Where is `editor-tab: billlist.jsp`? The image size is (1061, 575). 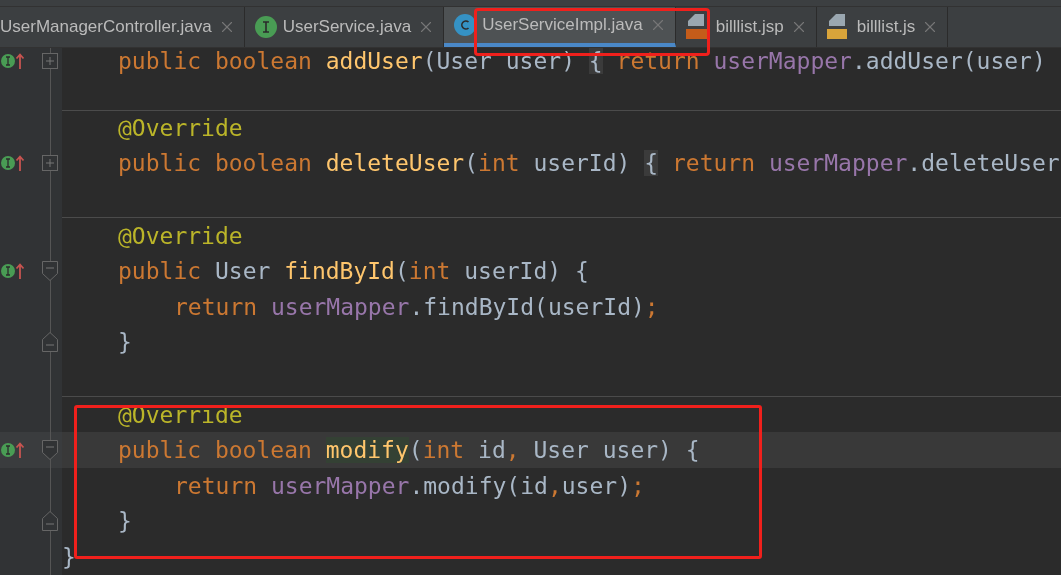
editor-tab: billlist.jsp is located at coordinates (746, 27).